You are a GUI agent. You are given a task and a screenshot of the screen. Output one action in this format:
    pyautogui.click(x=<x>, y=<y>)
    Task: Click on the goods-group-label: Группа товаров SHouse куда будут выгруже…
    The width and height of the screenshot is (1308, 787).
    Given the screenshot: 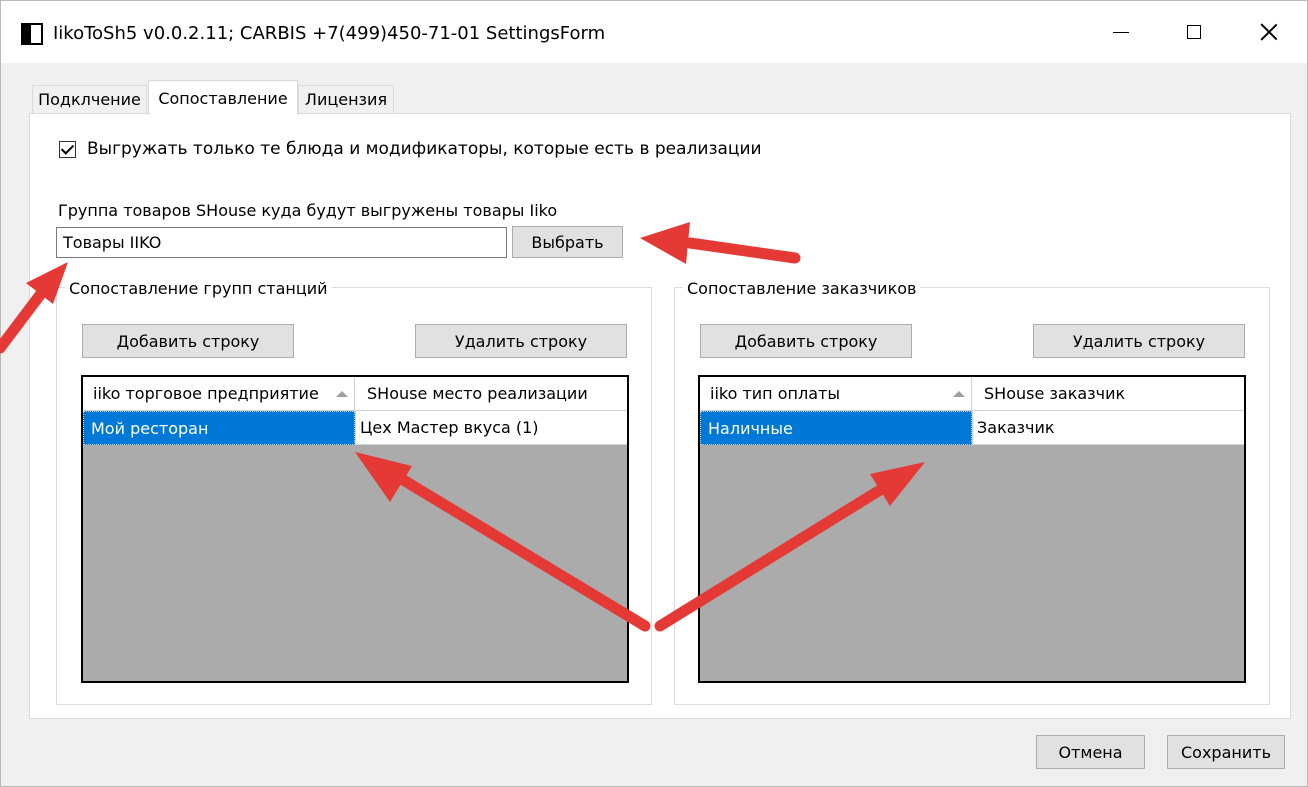 What is the action you would take?
    pyautogui.click(x=308, y=210)
    